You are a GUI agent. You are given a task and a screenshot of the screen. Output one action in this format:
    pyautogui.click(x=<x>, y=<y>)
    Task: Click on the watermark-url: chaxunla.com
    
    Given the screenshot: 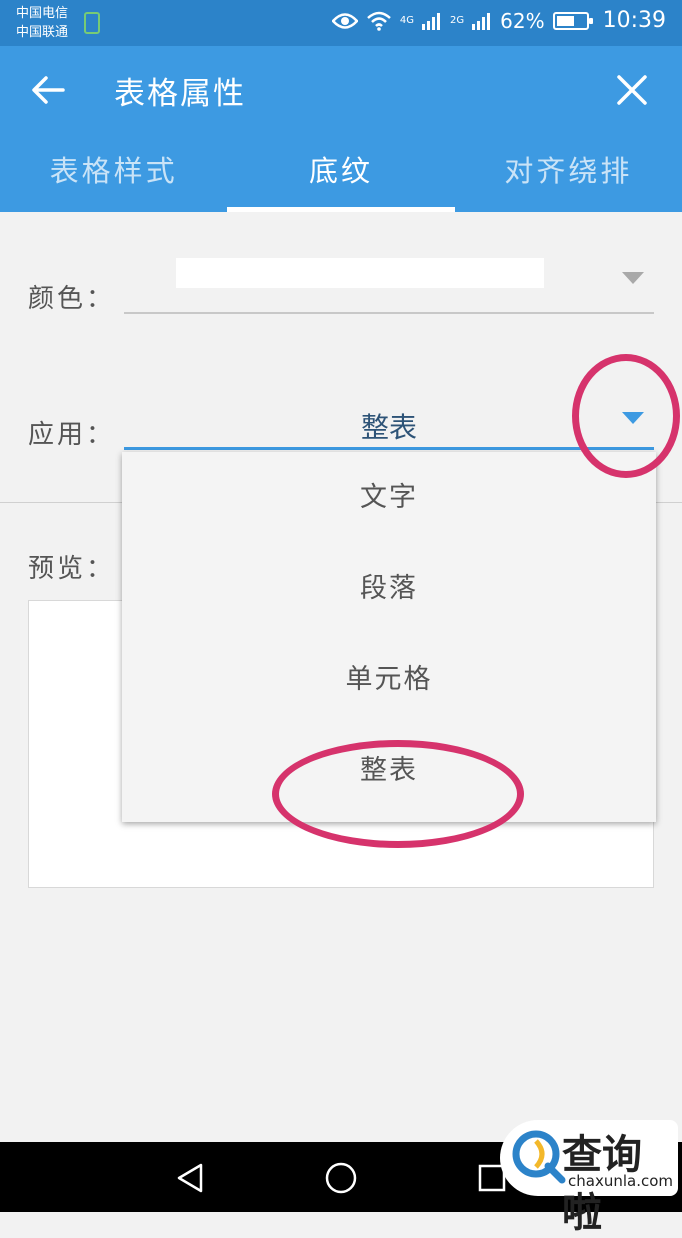 What is the action you would take?
    pyautogui.click(x=620, y=1181)
    